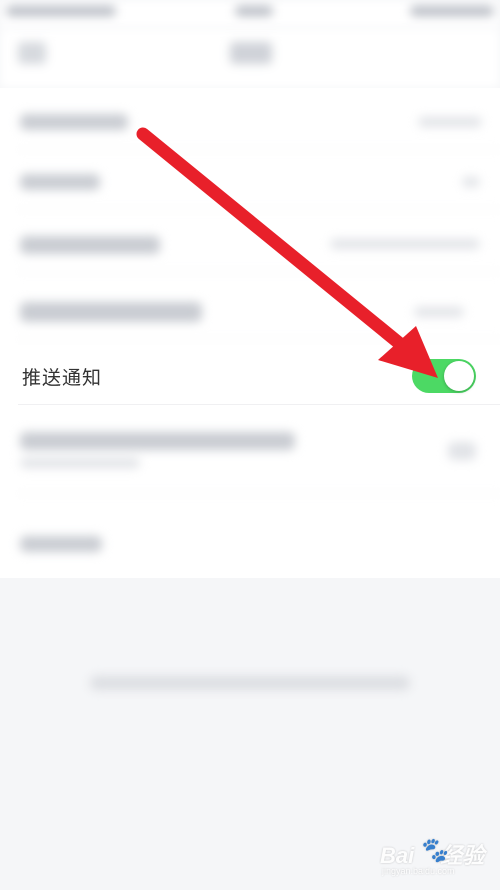 Image resolution: width=500 pixels, height=890 pixels. Describe the element at coordinates (250, 683) in the screenshot. I see `footer-hint-text` at that location.